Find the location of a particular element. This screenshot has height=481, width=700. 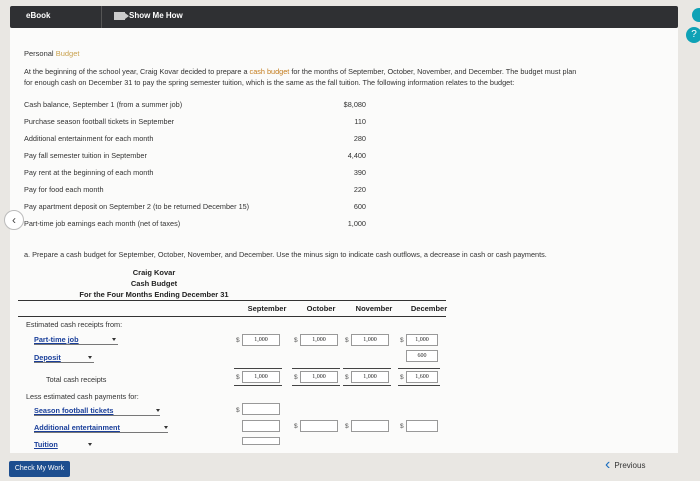

entertainment-dec-input is located at coordinates (422, 426).